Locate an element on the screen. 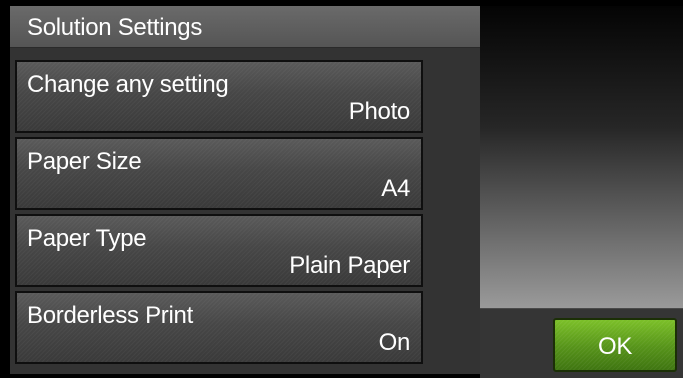 The image size is (683, 378). setting-label: Paper Size is located at coordinates (84, 161).